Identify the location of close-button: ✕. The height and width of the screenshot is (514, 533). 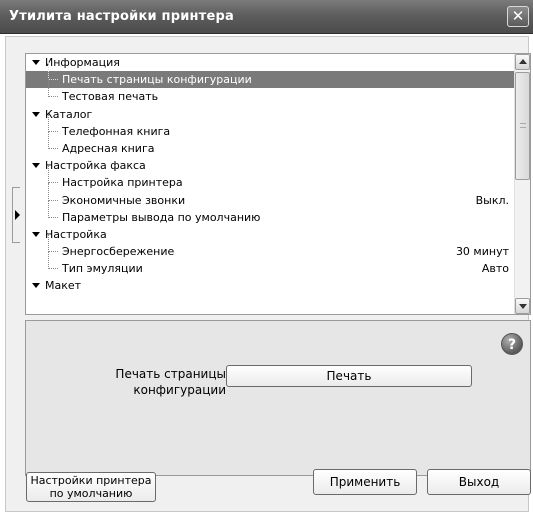
(518, 16).